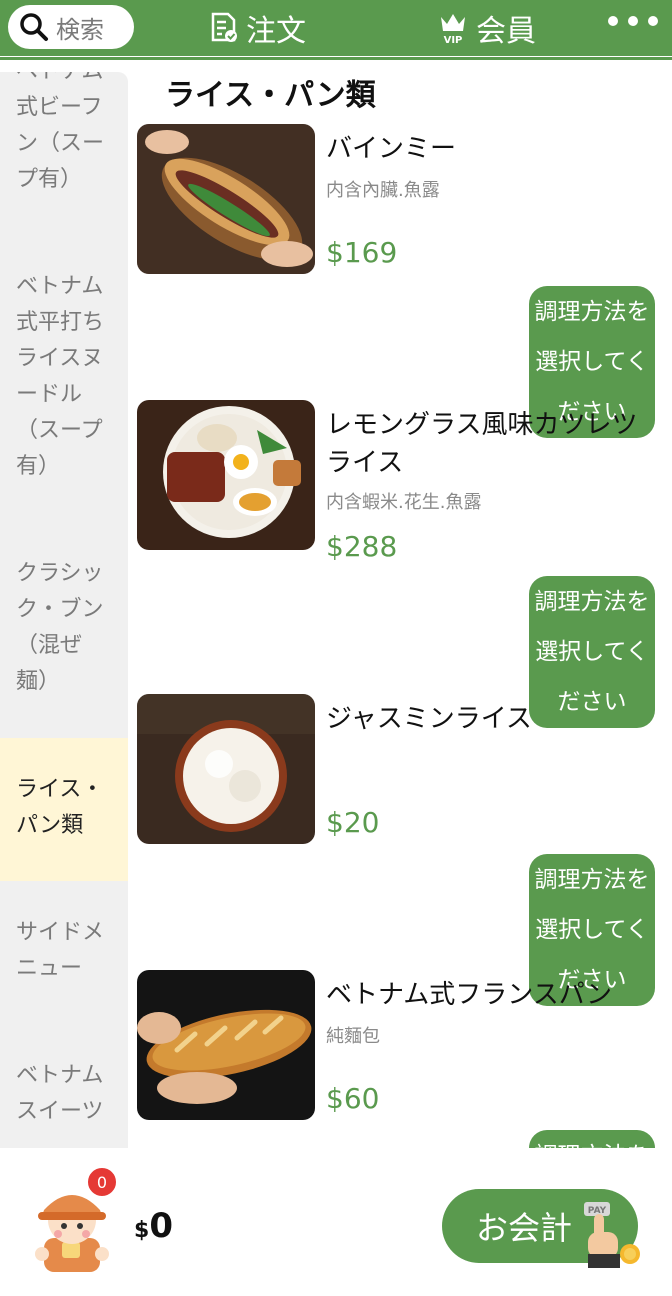  I want to click on cart-total: $0, so click(153, 1226).